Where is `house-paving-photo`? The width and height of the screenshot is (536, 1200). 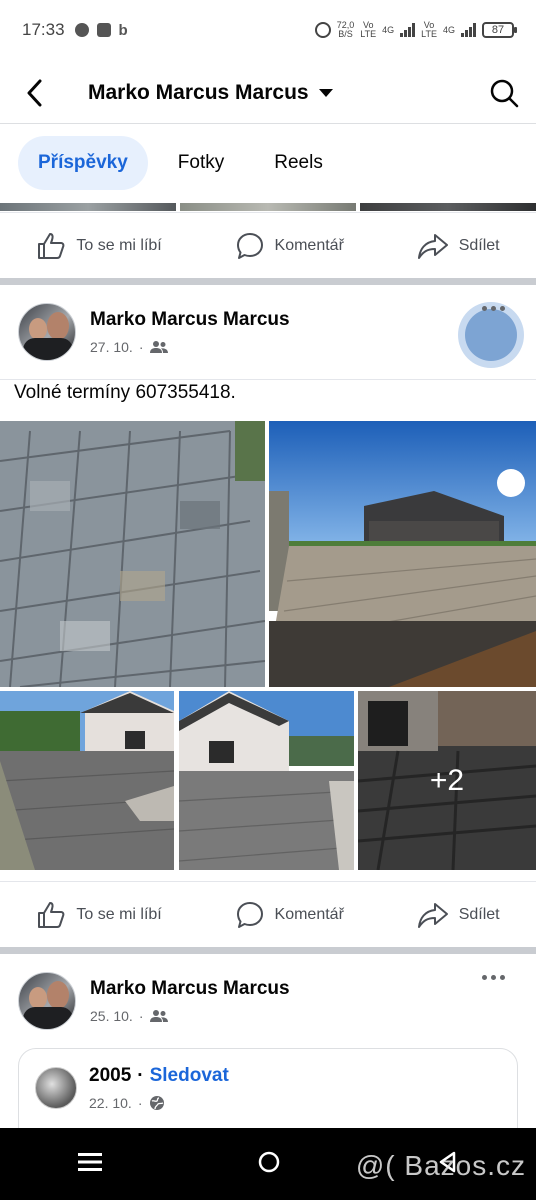
house-paving-photo is located at coordinates (402, 554).